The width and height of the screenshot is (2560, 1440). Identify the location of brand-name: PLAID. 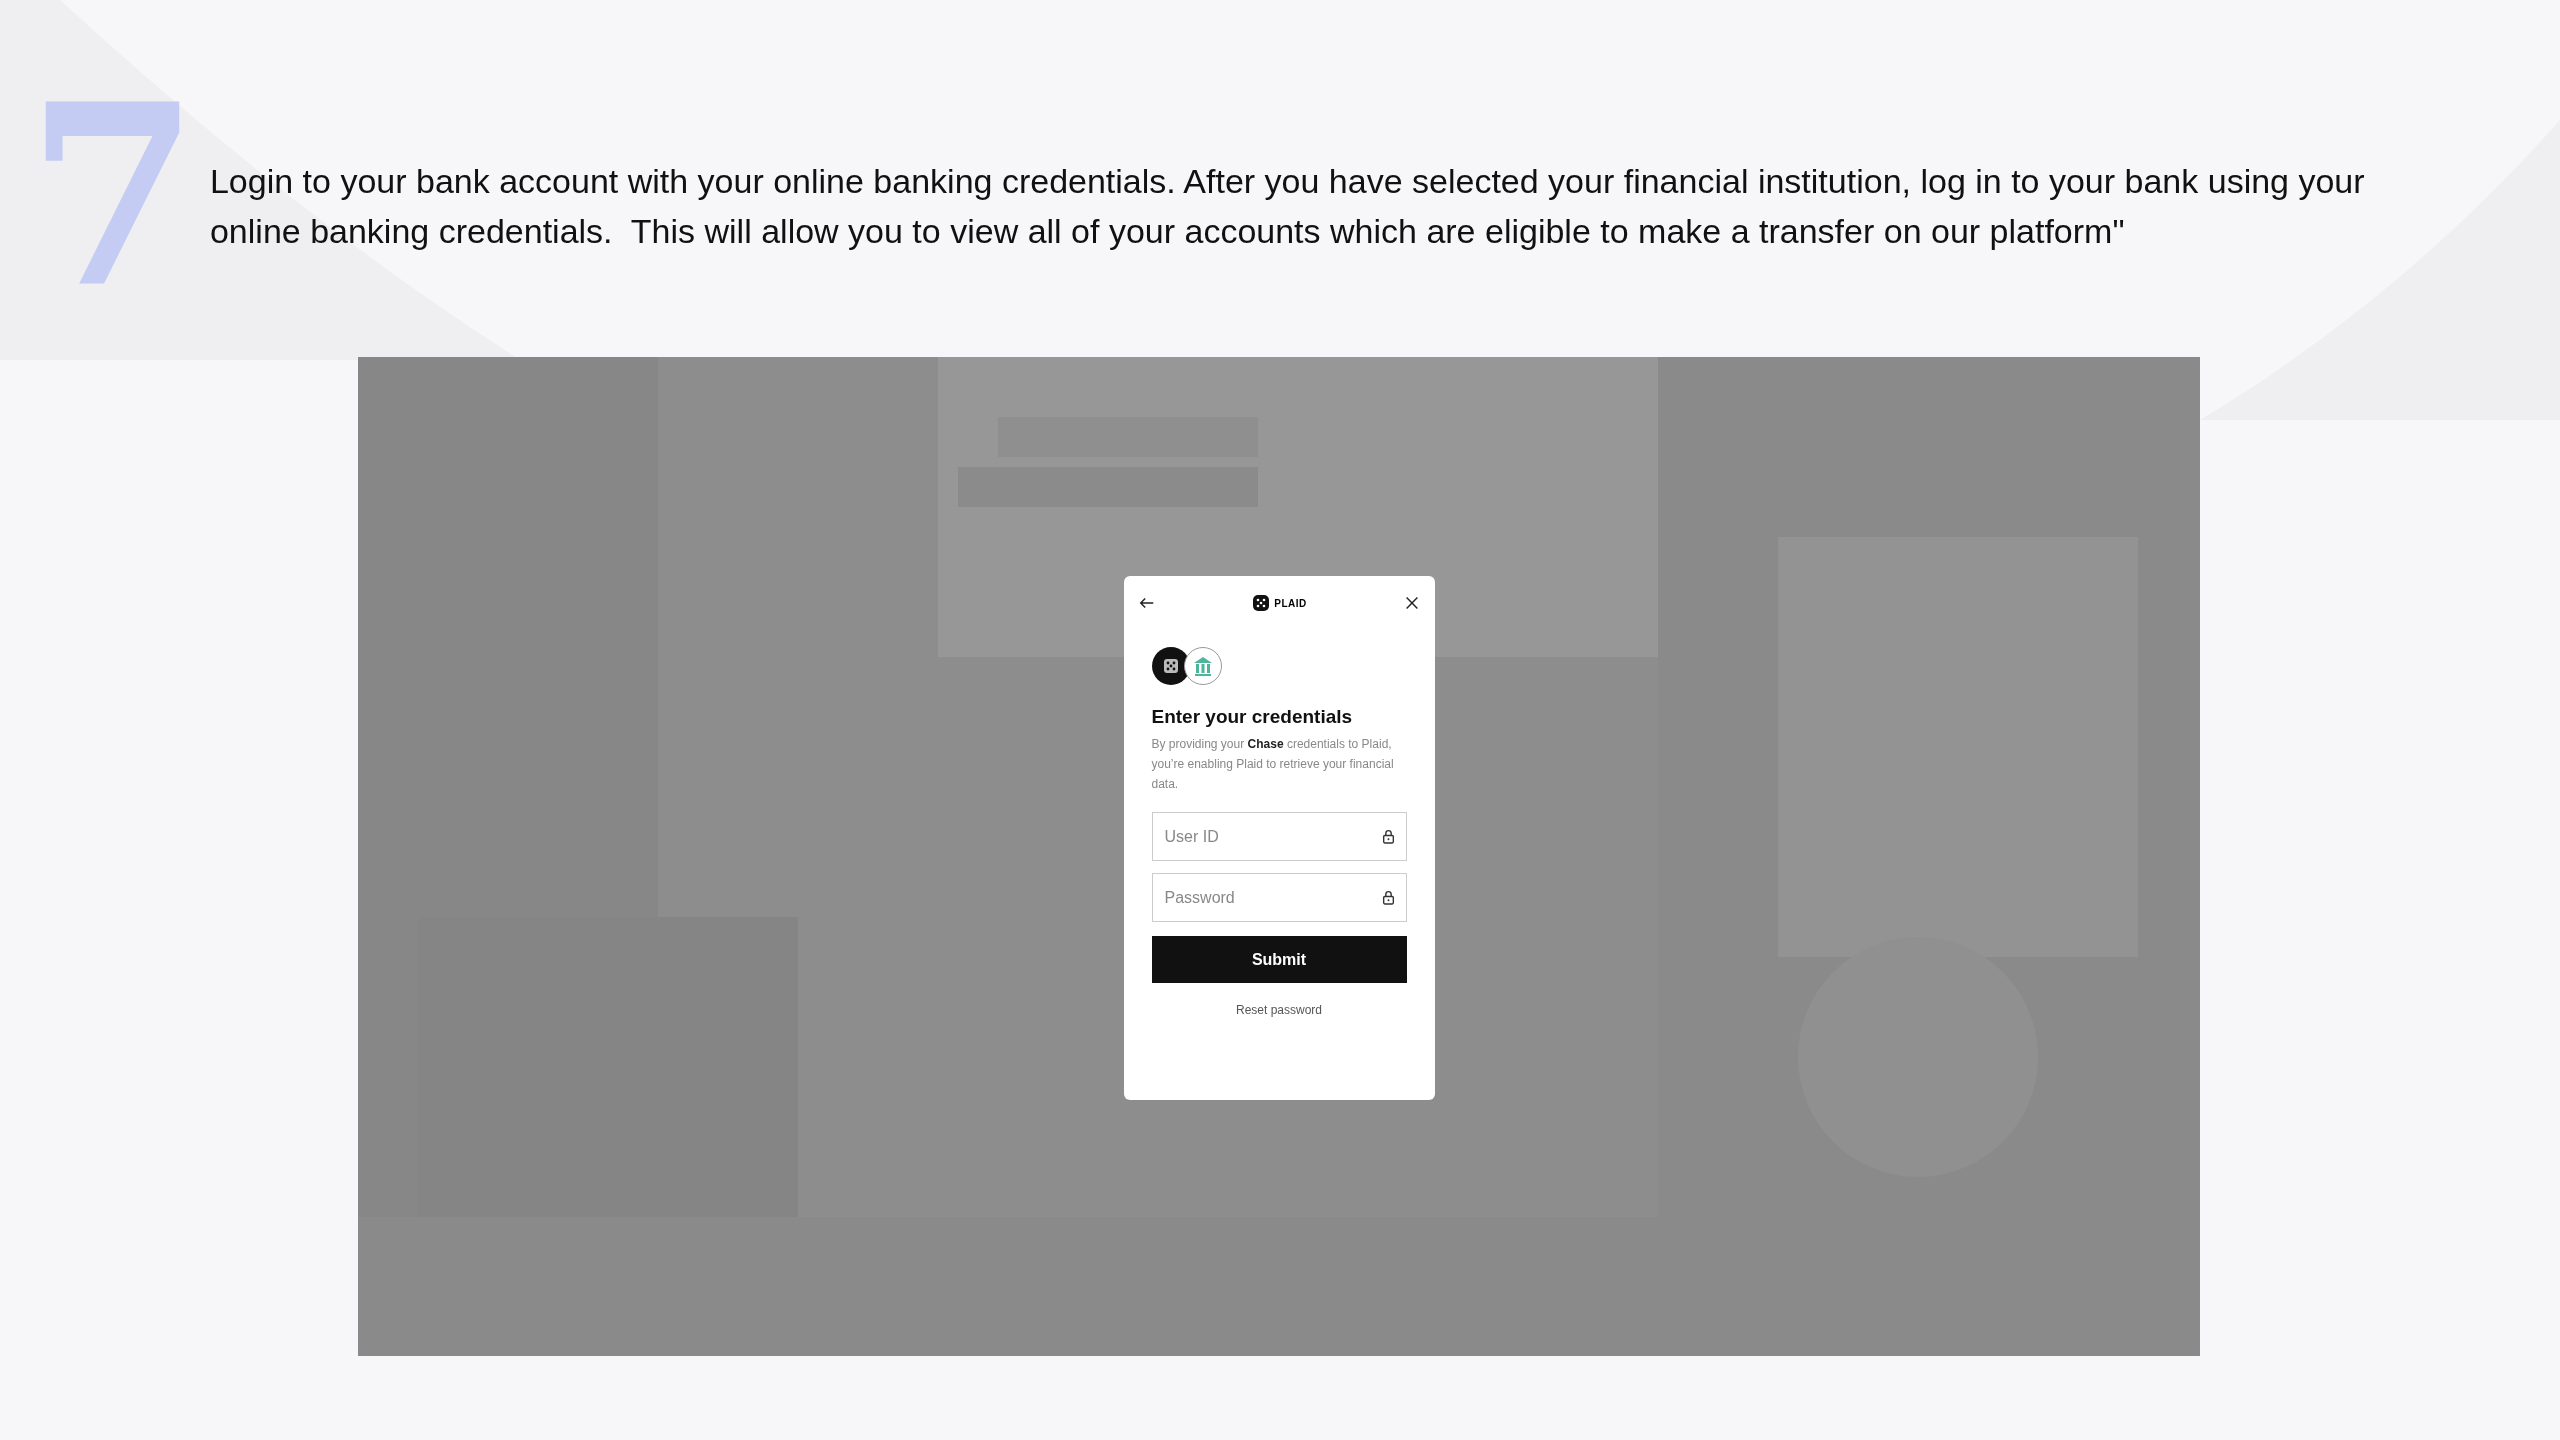
(1290, 603).